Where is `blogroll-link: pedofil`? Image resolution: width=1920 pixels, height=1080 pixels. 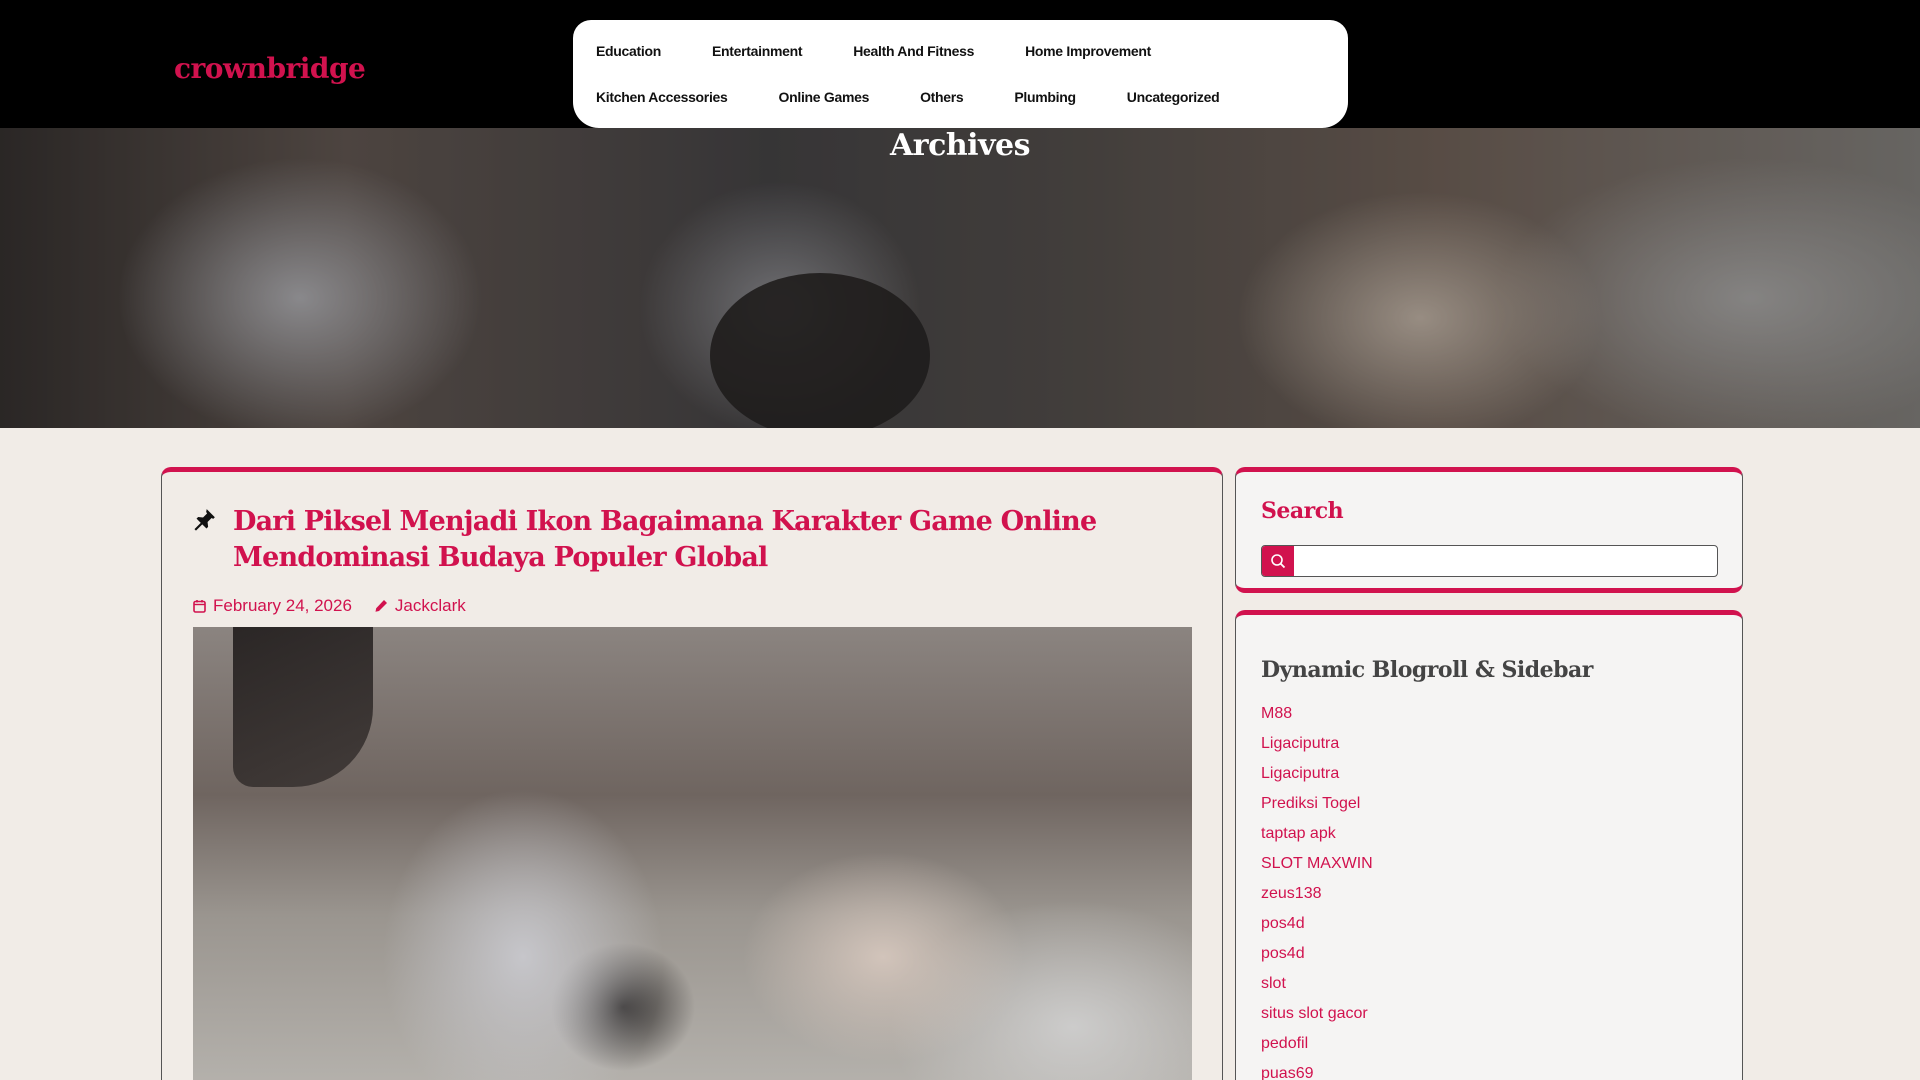
blogroll-link: pedofil is located at coordinates (1317, 1044).